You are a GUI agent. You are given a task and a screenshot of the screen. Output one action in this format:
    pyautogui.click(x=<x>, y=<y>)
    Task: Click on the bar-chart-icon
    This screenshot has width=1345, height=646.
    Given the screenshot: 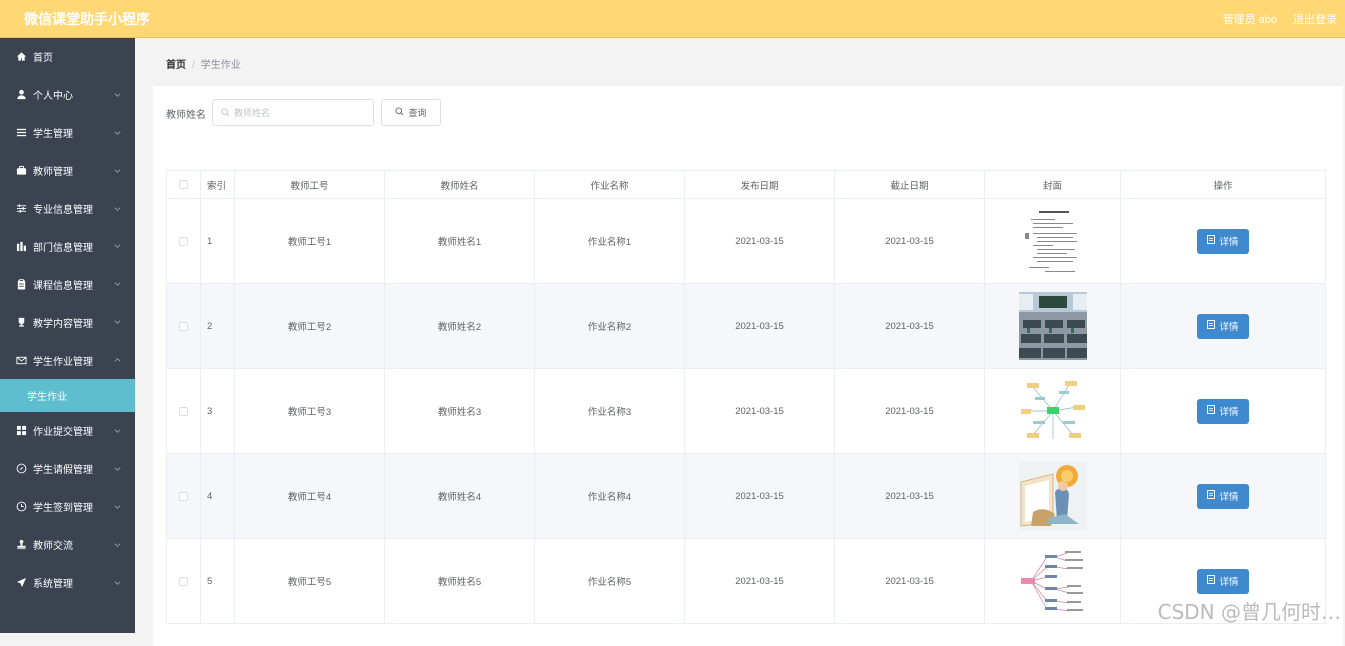 What is the action you would take?
    pyautogui.click(x=21, y=246)
    